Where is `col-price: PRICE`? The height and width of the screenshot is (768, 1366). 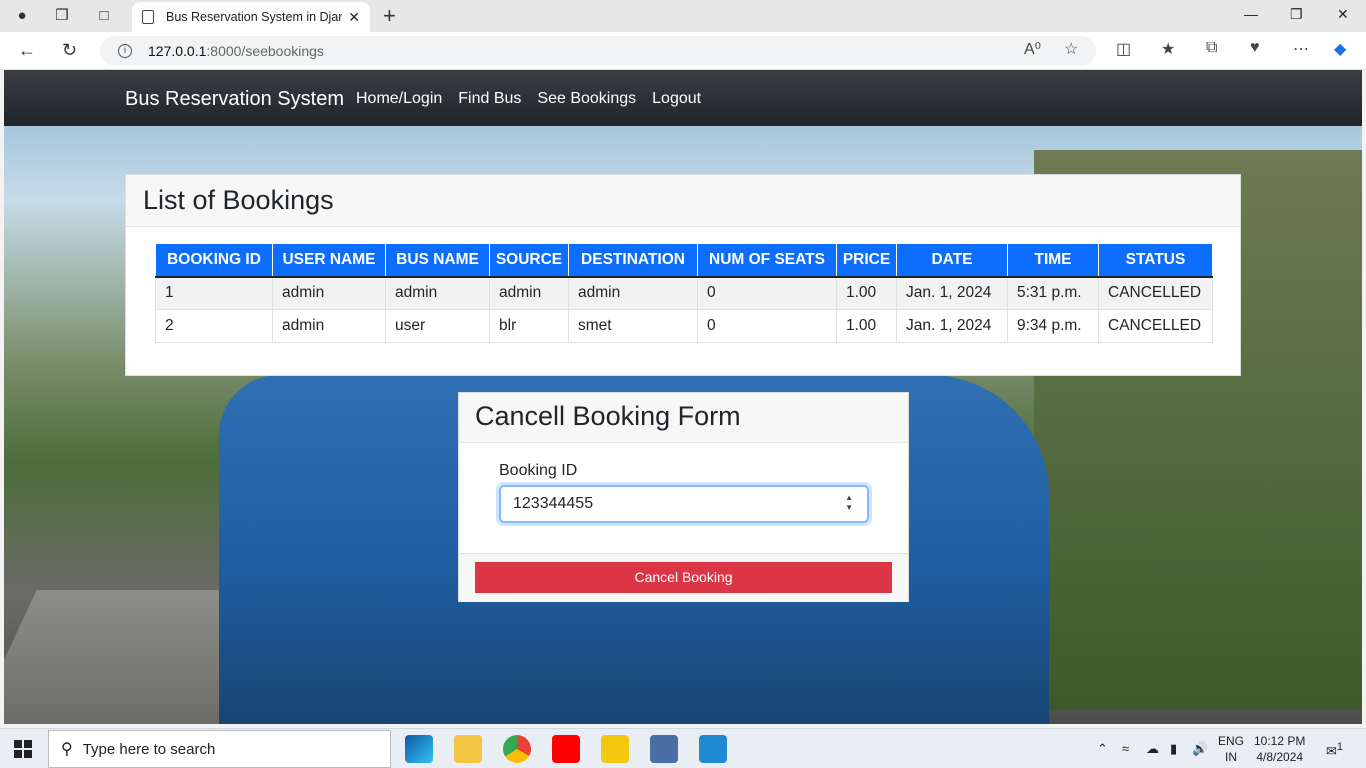 col-price: PRICE is located at coordinates (866, 260).